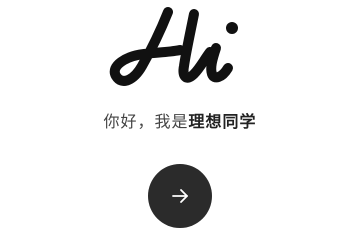 The image size is (360, 248). Describe the element at coordinates (222, 121) in the screenshot. I see `assistant-name: 理想同学` at that location.